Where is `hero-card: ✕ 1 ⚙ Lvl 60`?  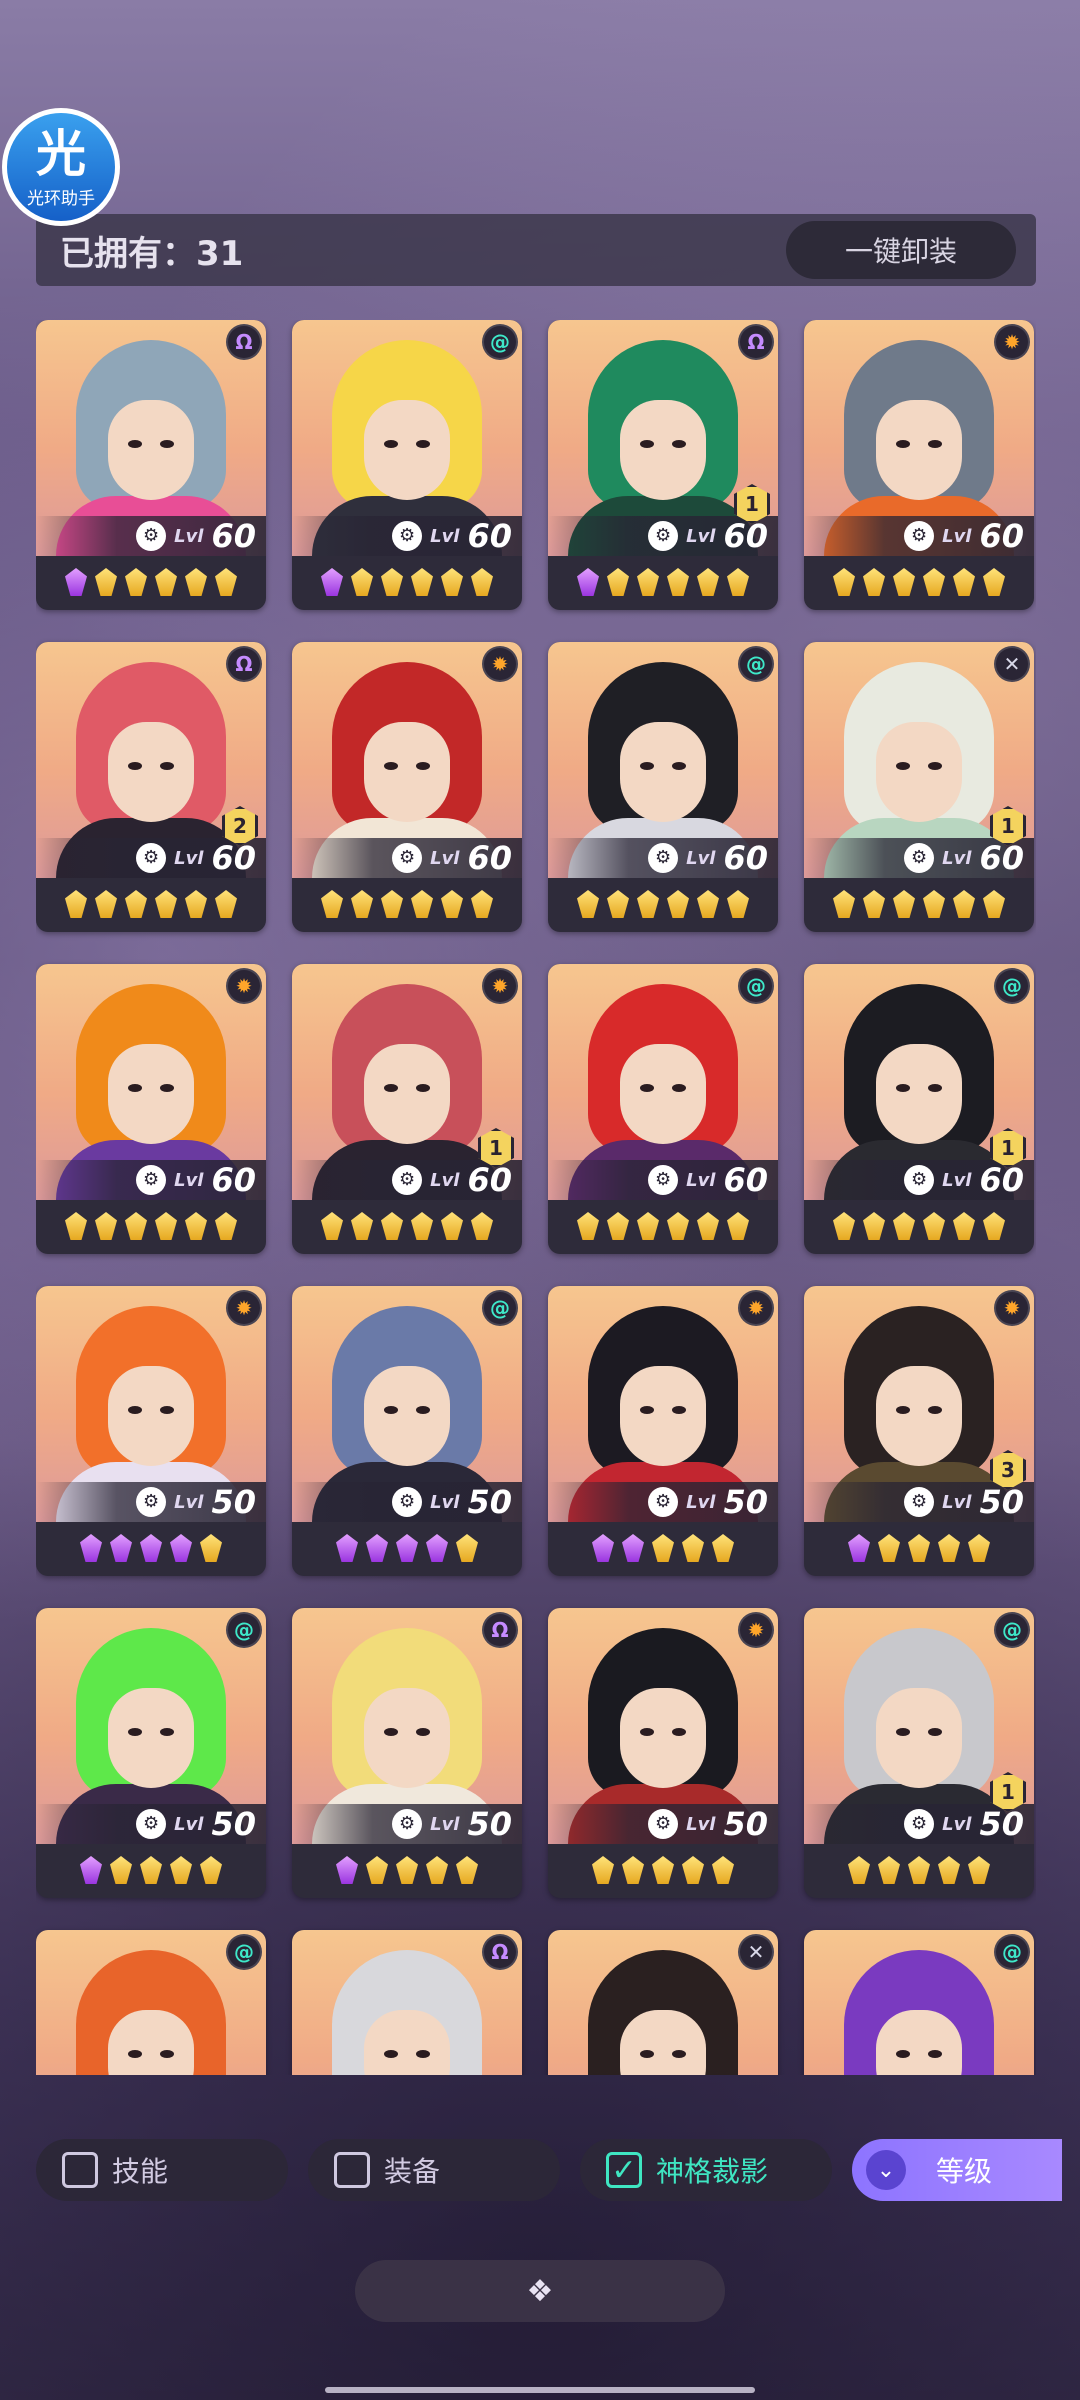
hero-card: ✕ 1 ⚙ Lvl 60 is located at coordinates (919, 787).